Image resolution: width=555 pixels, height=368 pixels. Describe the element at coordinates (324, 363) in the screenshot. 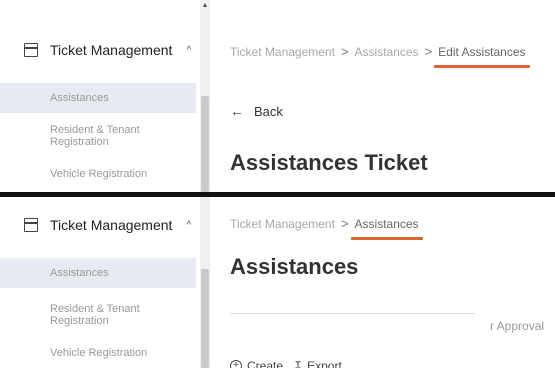

I see `export-label: Export` at that location.